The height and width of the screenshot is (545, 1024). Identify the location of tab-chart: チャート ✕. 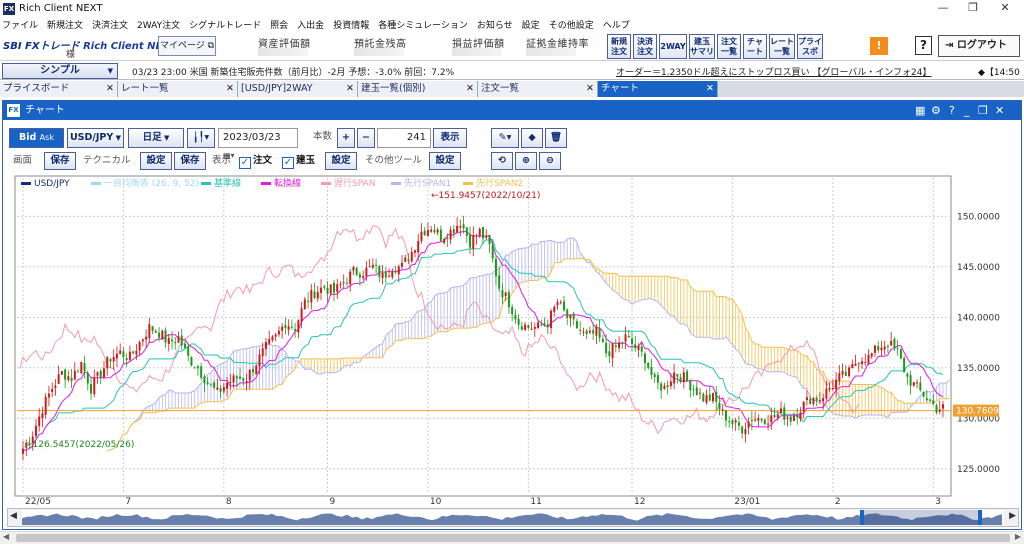
(658, 89).